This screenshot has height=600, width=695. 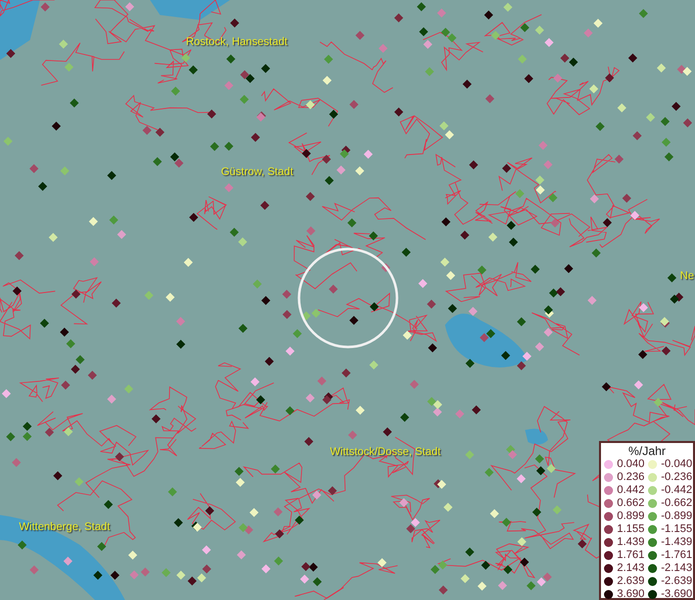 I want to click on legend-label: 0.040, so click(x=631, y=464).